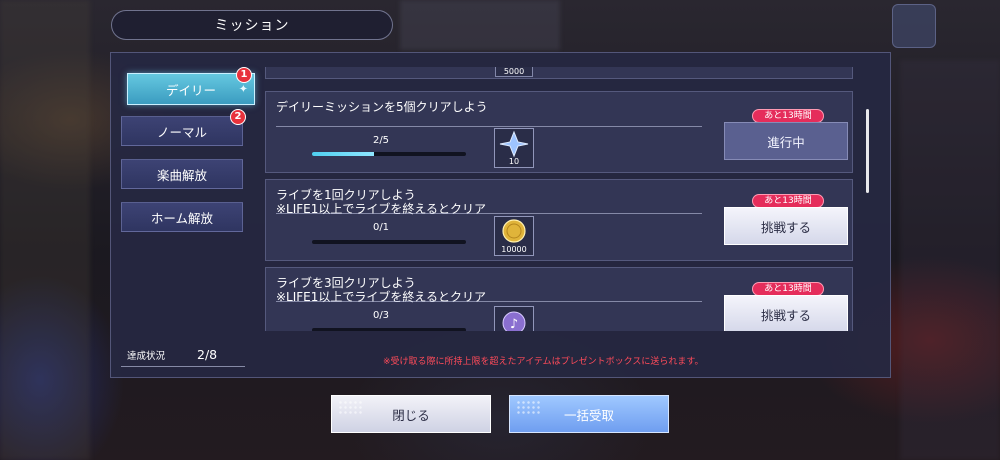 This screenshot has width=1000, height=460. I want to click on mission-text: デイリーミッションを5個クリアしよう, so click(382, 107).